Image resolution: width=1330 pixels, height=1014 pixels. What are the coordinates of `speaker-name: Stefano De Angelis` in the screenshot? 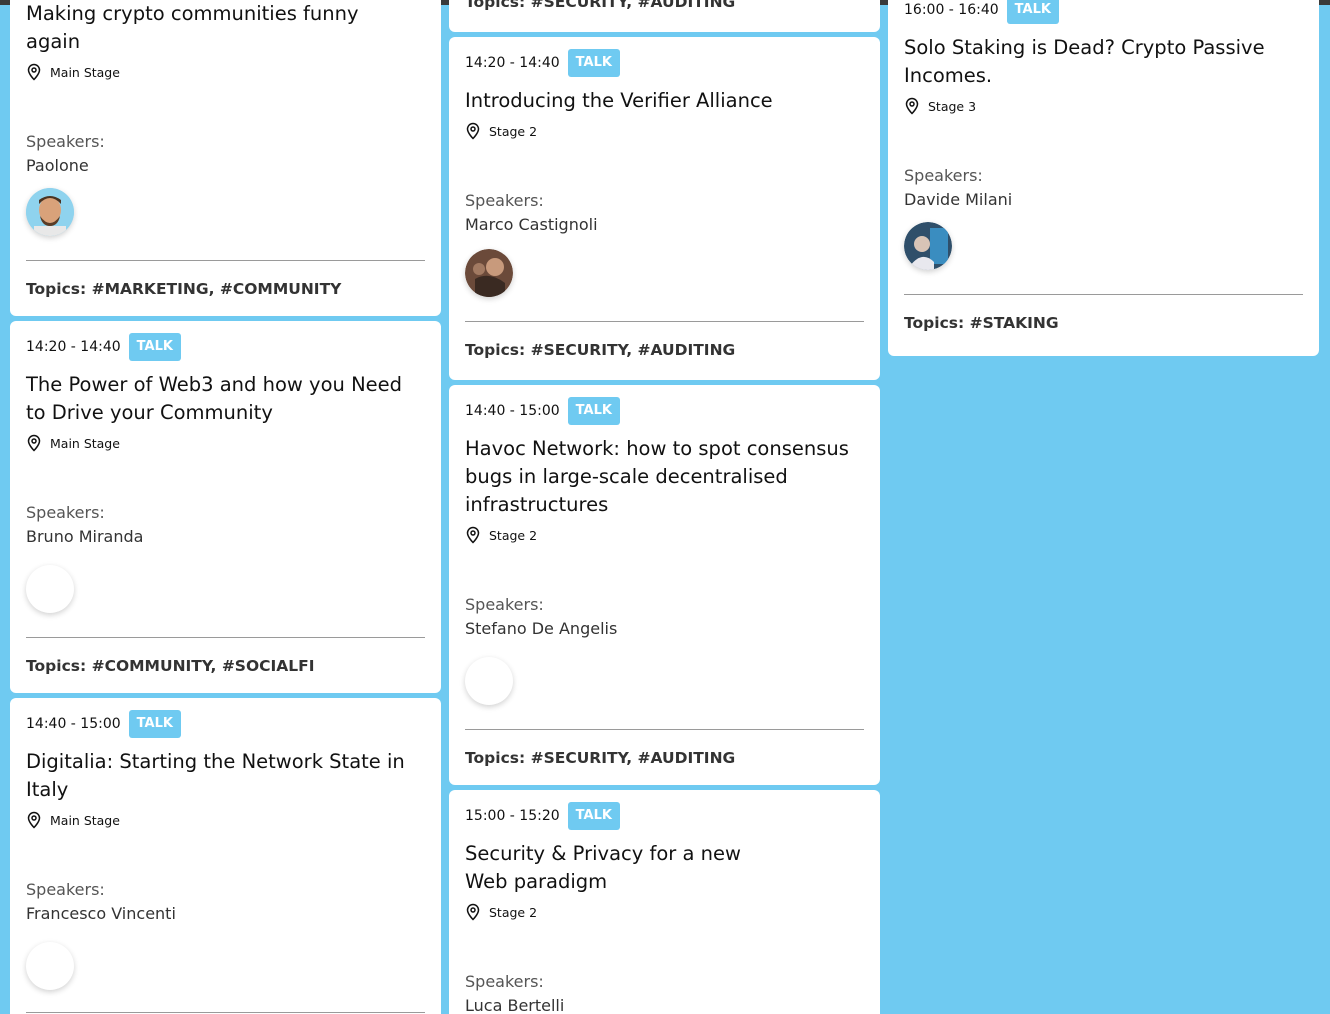 It's located at (664, 629).